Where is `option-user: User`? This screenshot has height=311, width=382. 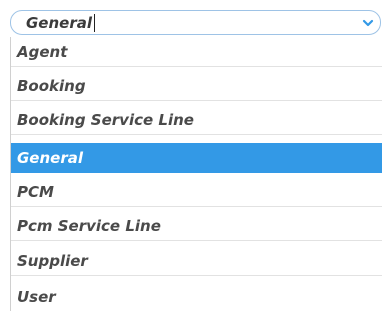 option-user: User is located at coordinates (196, 296).